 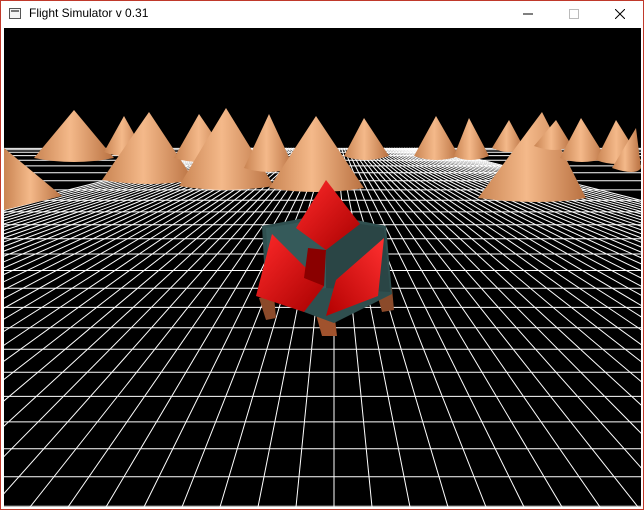 I want to click on maximize-button, so click(x=574, y=14).